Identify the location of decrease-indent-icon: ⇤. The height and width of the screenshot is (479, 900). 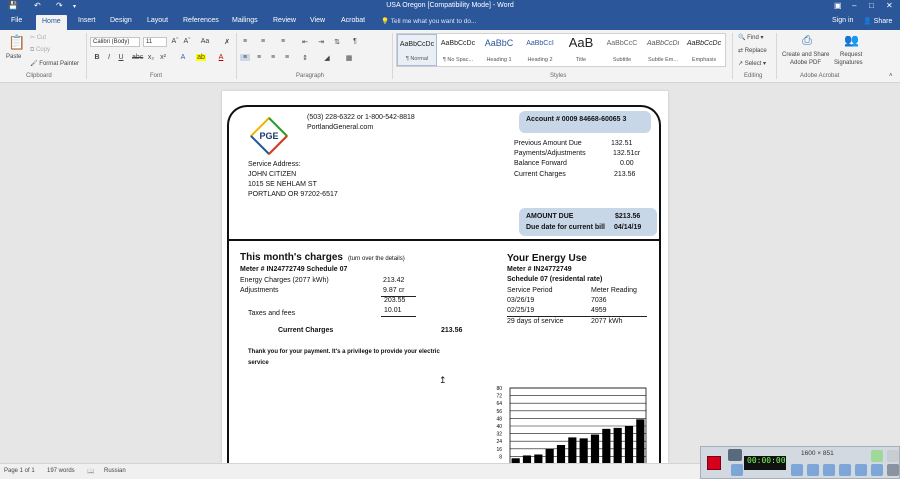
(305, 42).